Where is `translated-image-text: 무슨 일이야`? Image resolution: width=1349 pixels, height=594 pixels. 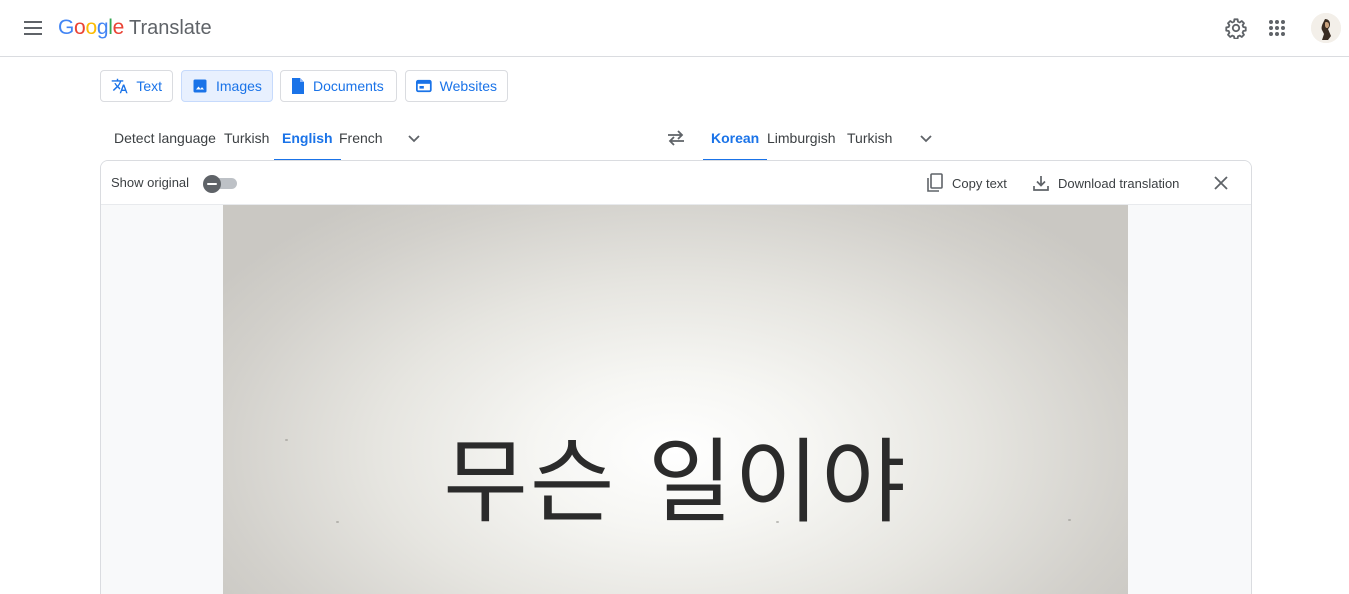
translated-image-text: 무슨 일이야 is located at coordinates (675, 483).